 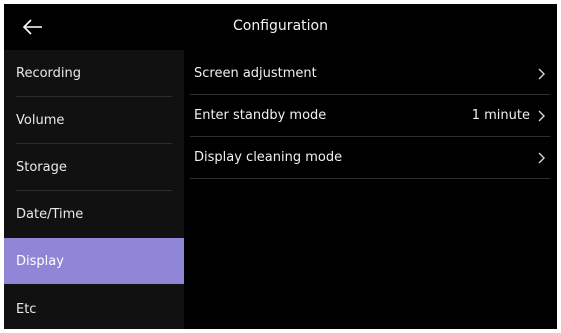 I want to click on row-label: Display cleaning mode, so click(x=268, y=157).